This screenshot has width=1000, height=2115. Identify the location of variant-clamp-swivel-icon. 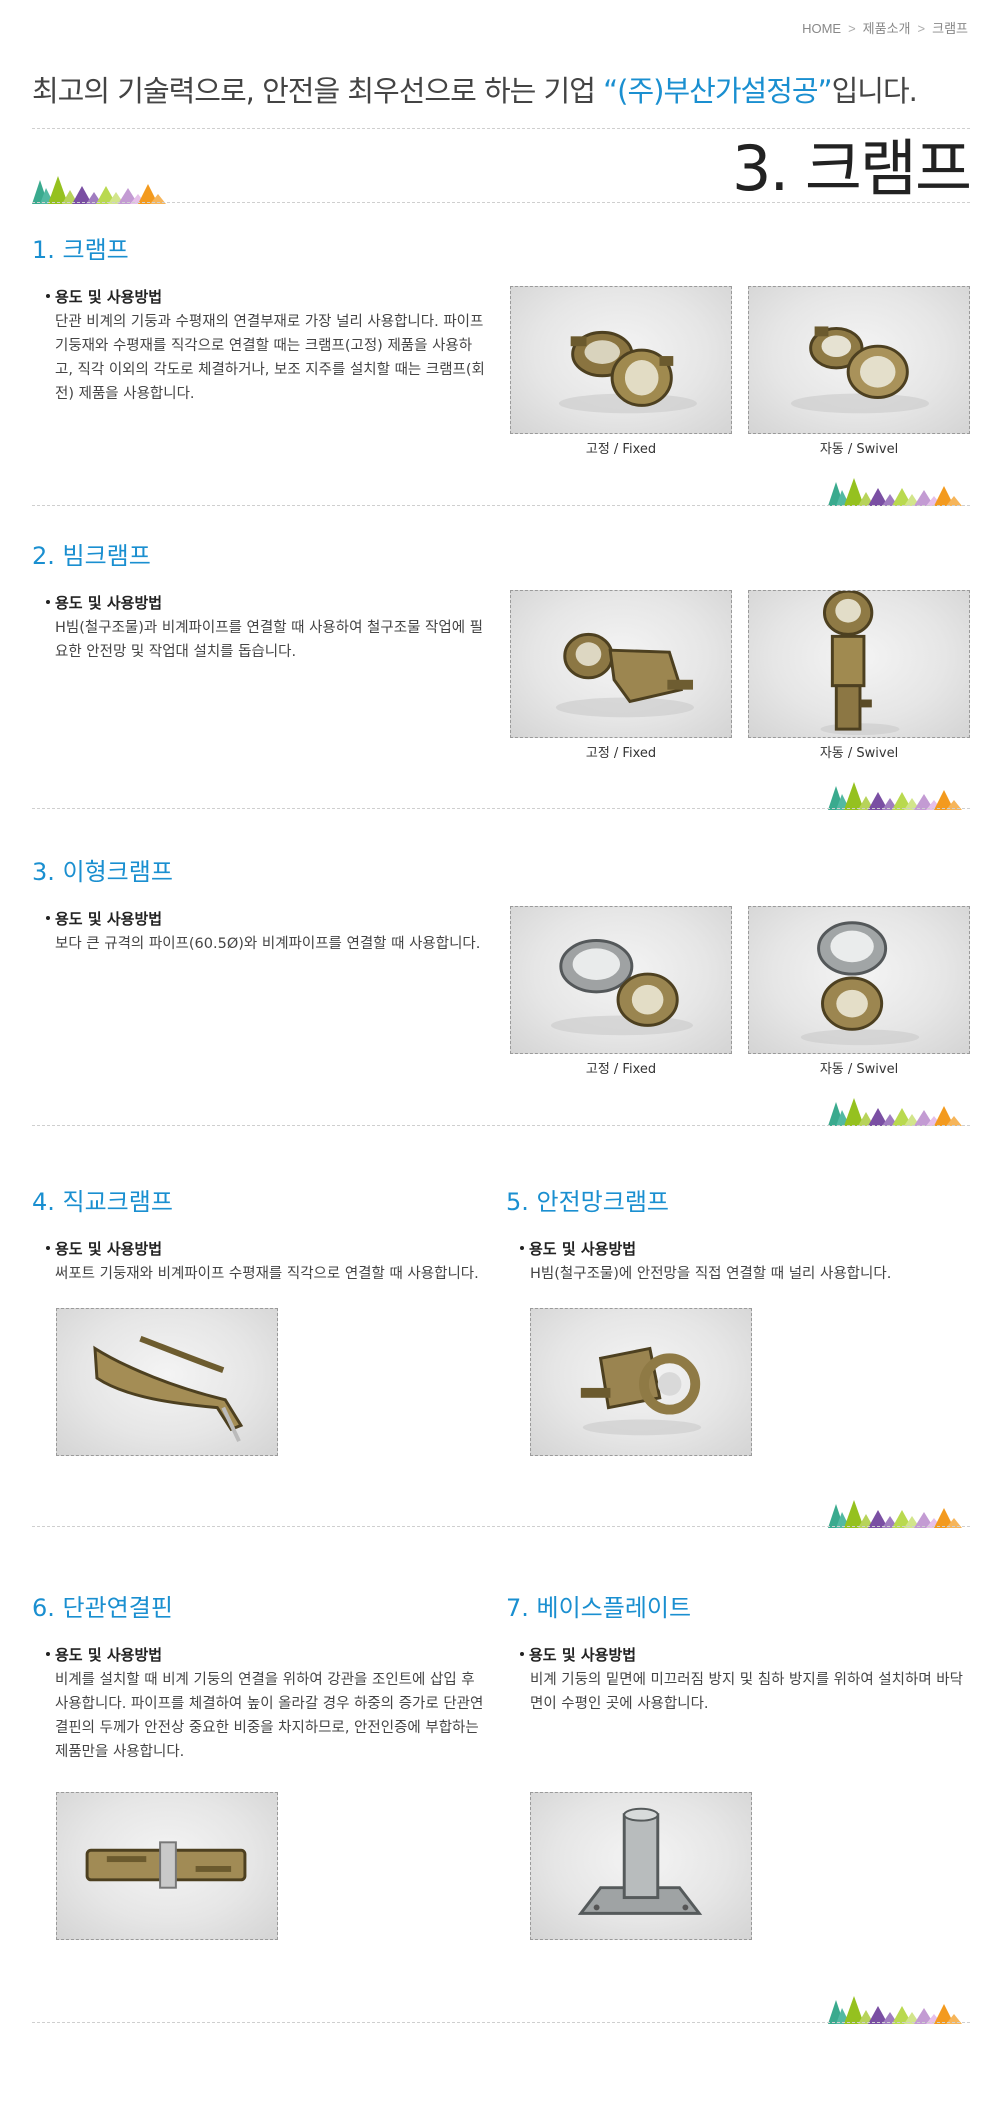
(860, 983).